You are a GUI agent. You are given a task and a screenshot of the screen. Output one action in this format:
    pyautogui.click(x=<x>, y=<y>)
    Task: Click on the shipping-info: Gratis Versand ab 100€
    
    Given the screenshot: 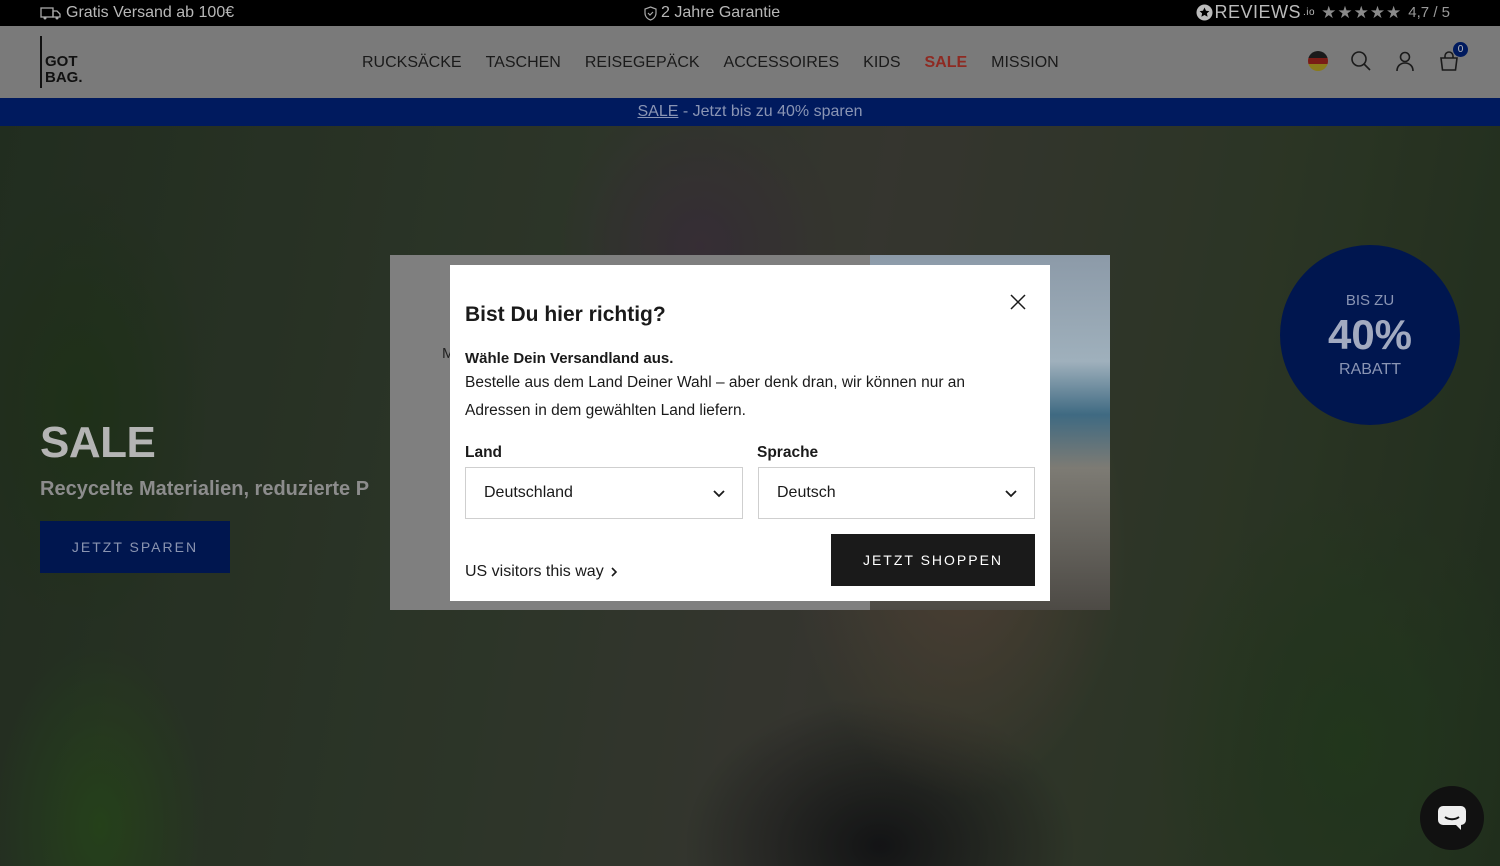 What is the action you would take?
    pyautogui.click(x=137, y=13)
    